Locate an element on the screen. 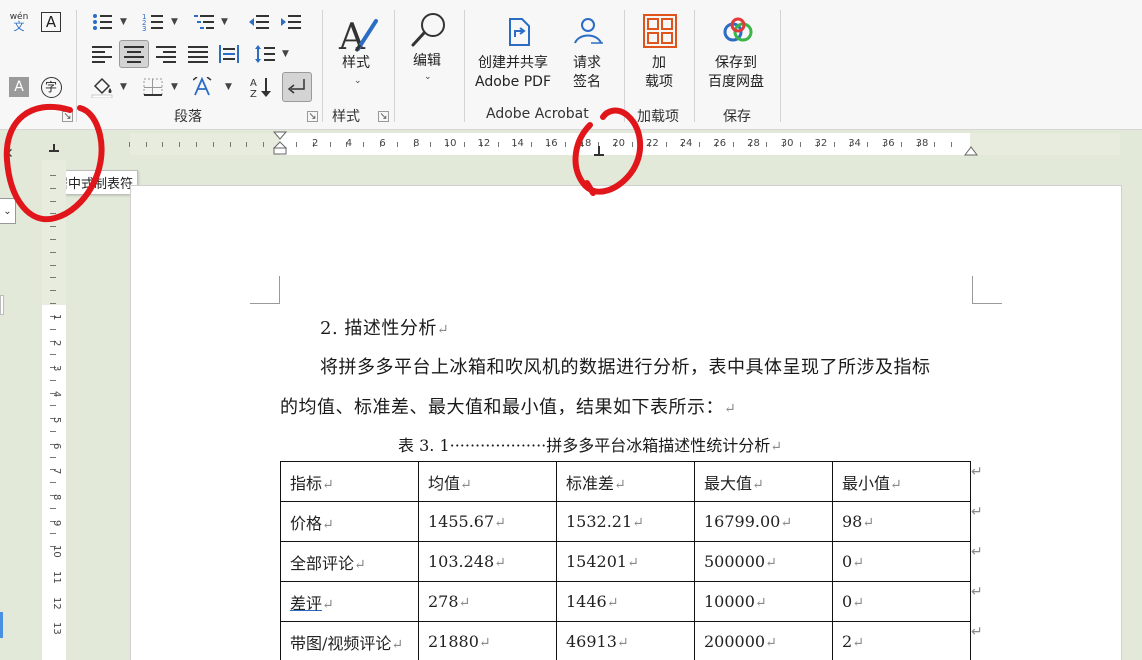  request-sign-button is located at coordinates (588, 32).